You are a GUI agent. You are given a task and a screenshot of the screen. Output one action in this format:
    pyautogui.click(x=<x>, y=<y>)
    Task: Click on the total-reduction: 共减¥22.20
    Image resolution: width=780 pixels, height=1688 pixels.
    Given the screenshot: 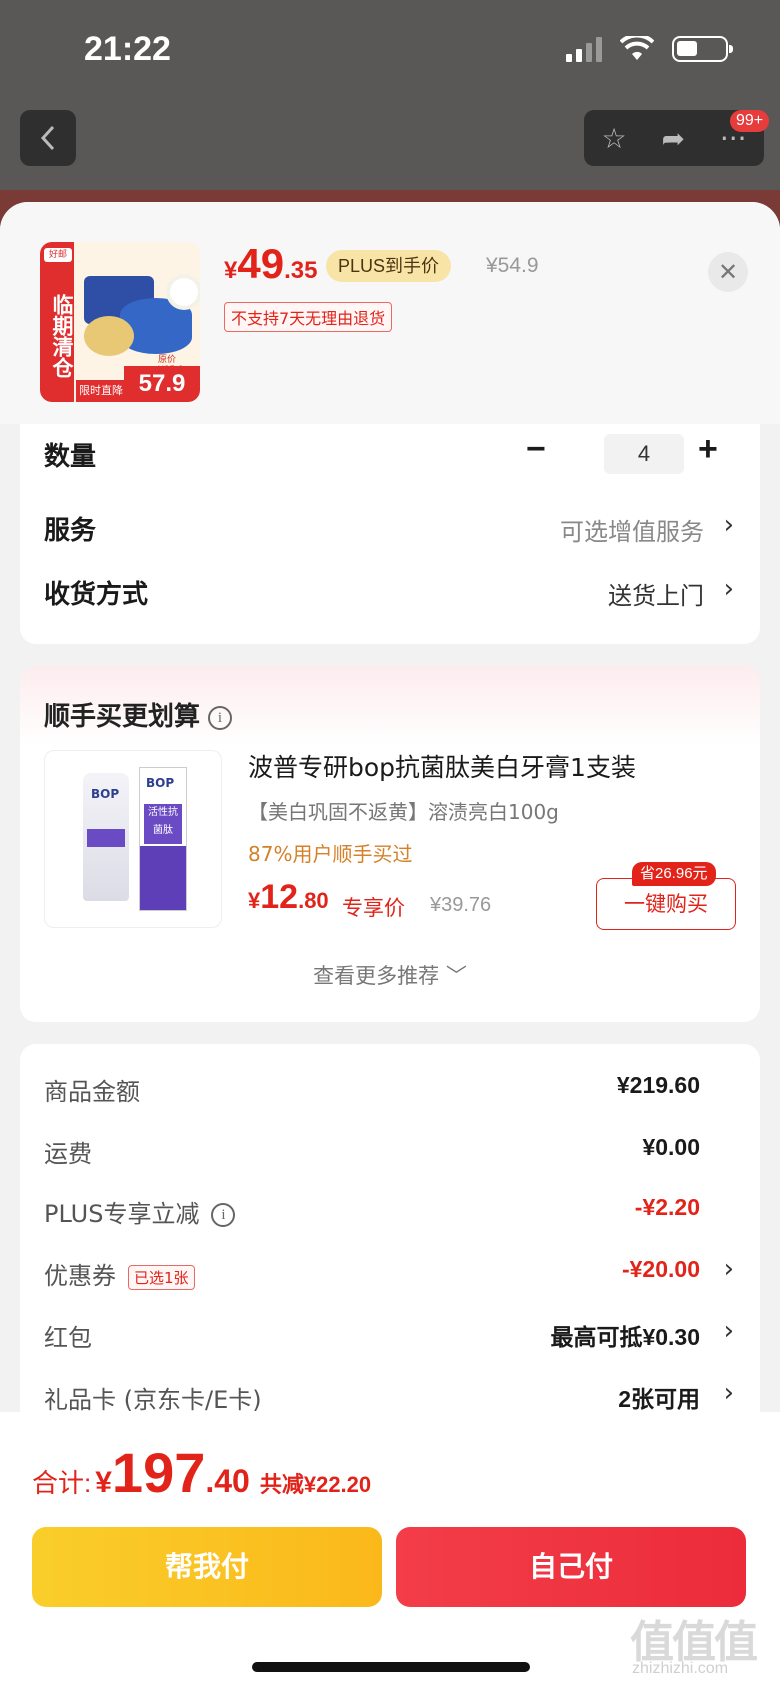 What is the action you would take?
    pyautogui.click(x=315, y=1484)
    